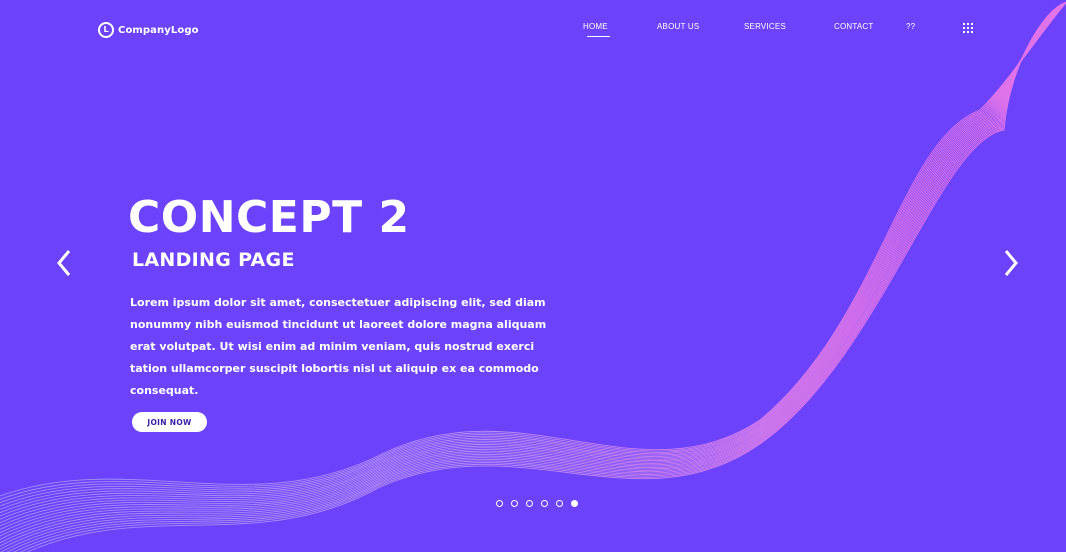 The height and width of the screenshot is (552, 1066). I want to click on logo-text: CompanyLogo, so click(158, 30).